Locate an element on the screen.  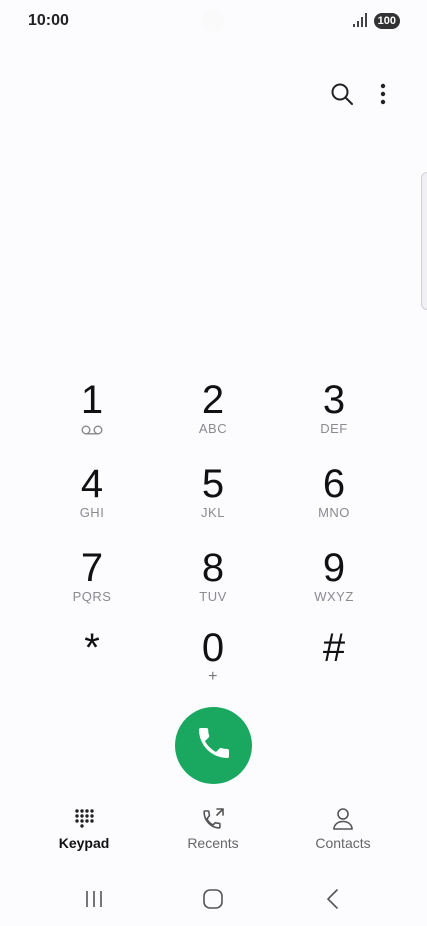
keypad-icon is located at coordinates (84, 819).